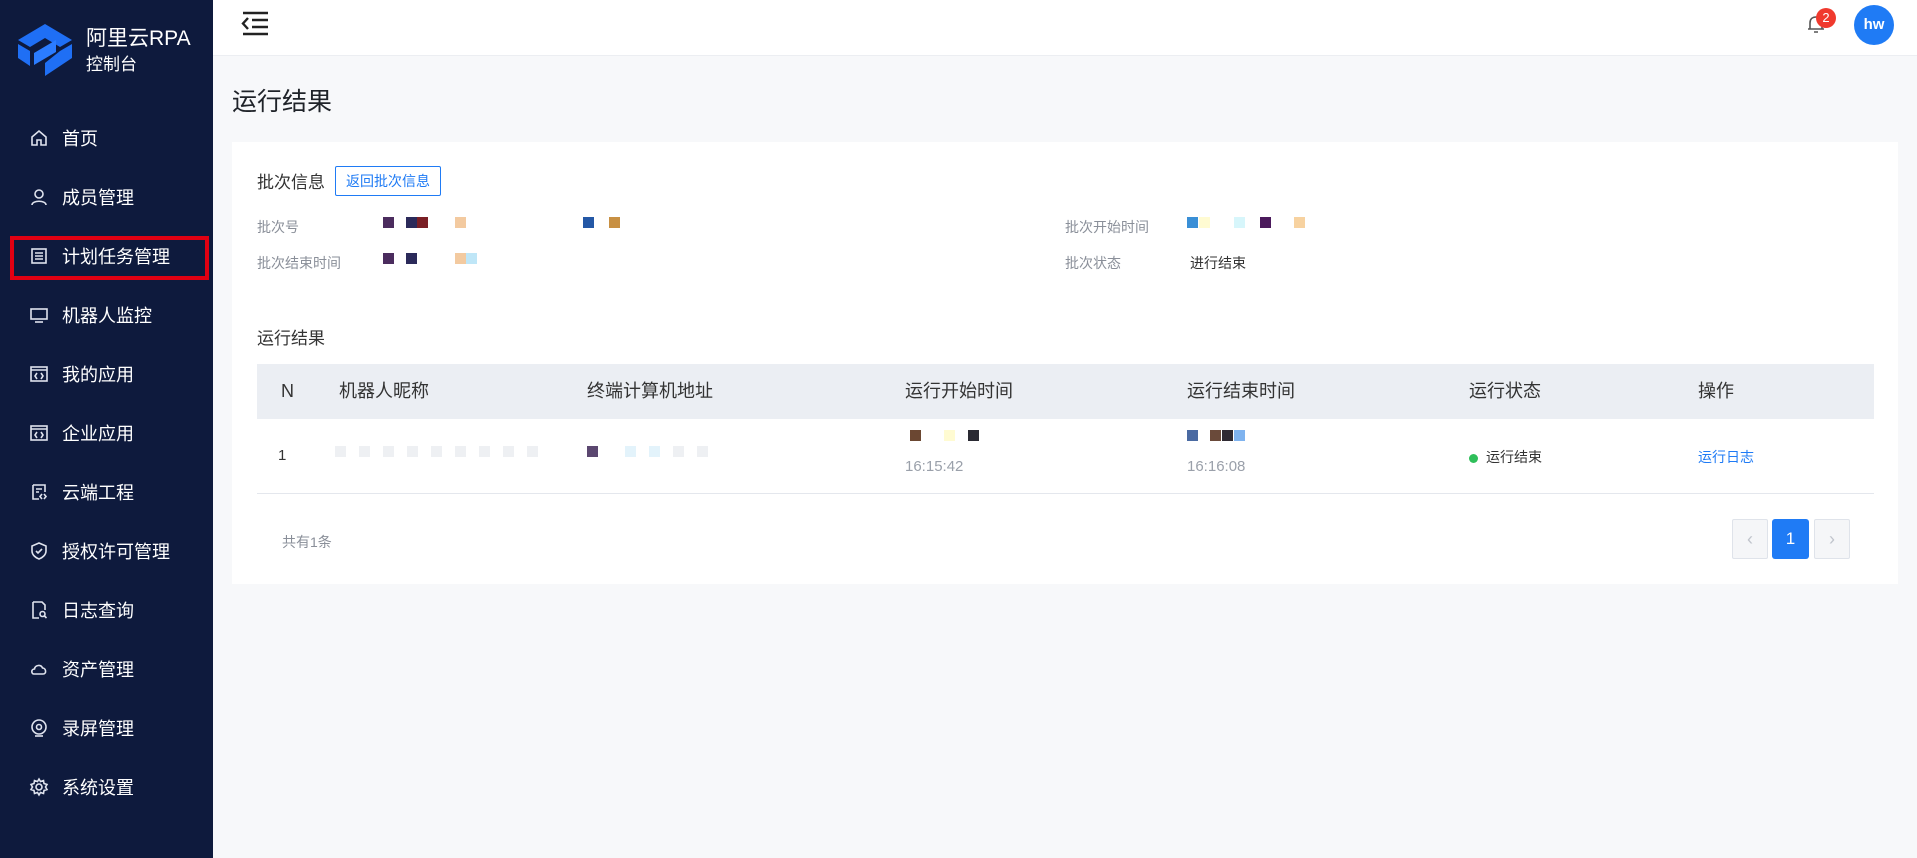 The width and height of the screenshot is (1917, 858). I want to click on chevron-left-icon: ‹, so click(1750, 538).